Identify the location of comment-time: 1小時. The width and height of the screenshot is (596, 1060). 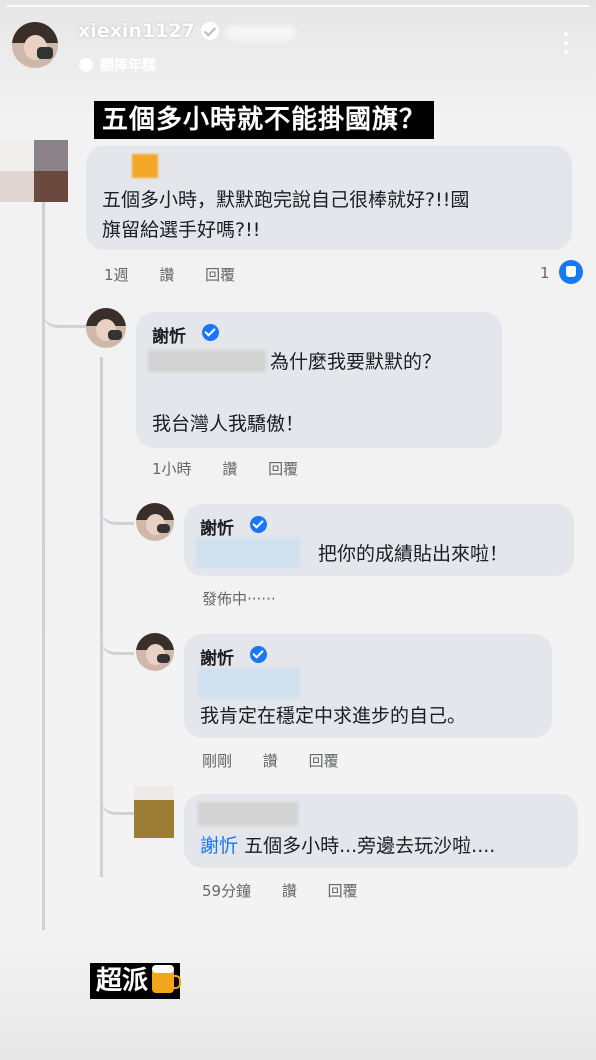
(172, 469).